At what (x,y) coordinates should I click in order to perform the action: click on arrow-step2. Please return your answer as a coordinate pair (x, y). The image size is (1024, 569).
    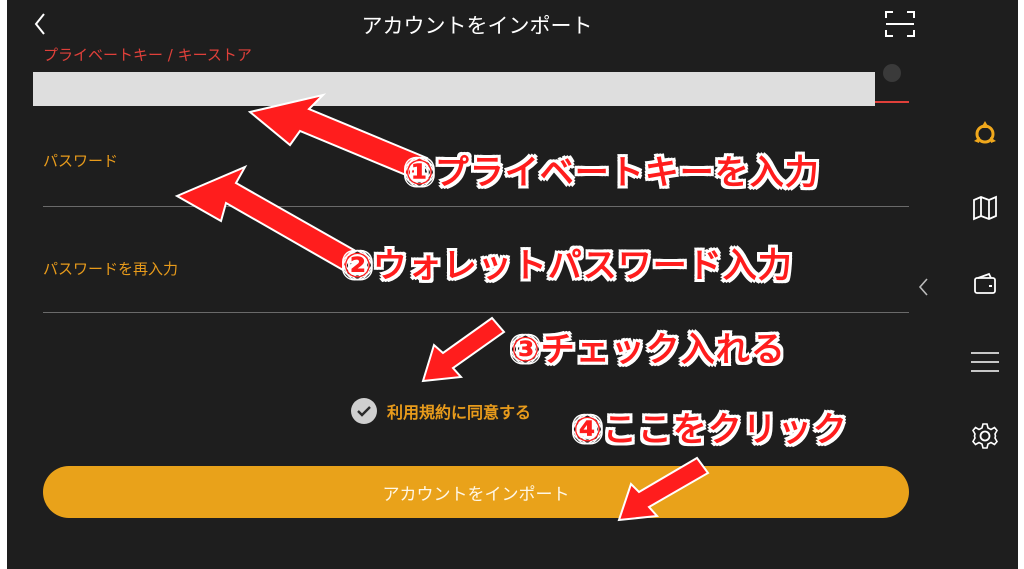
    Looking at the image, I should click on (265, 218).